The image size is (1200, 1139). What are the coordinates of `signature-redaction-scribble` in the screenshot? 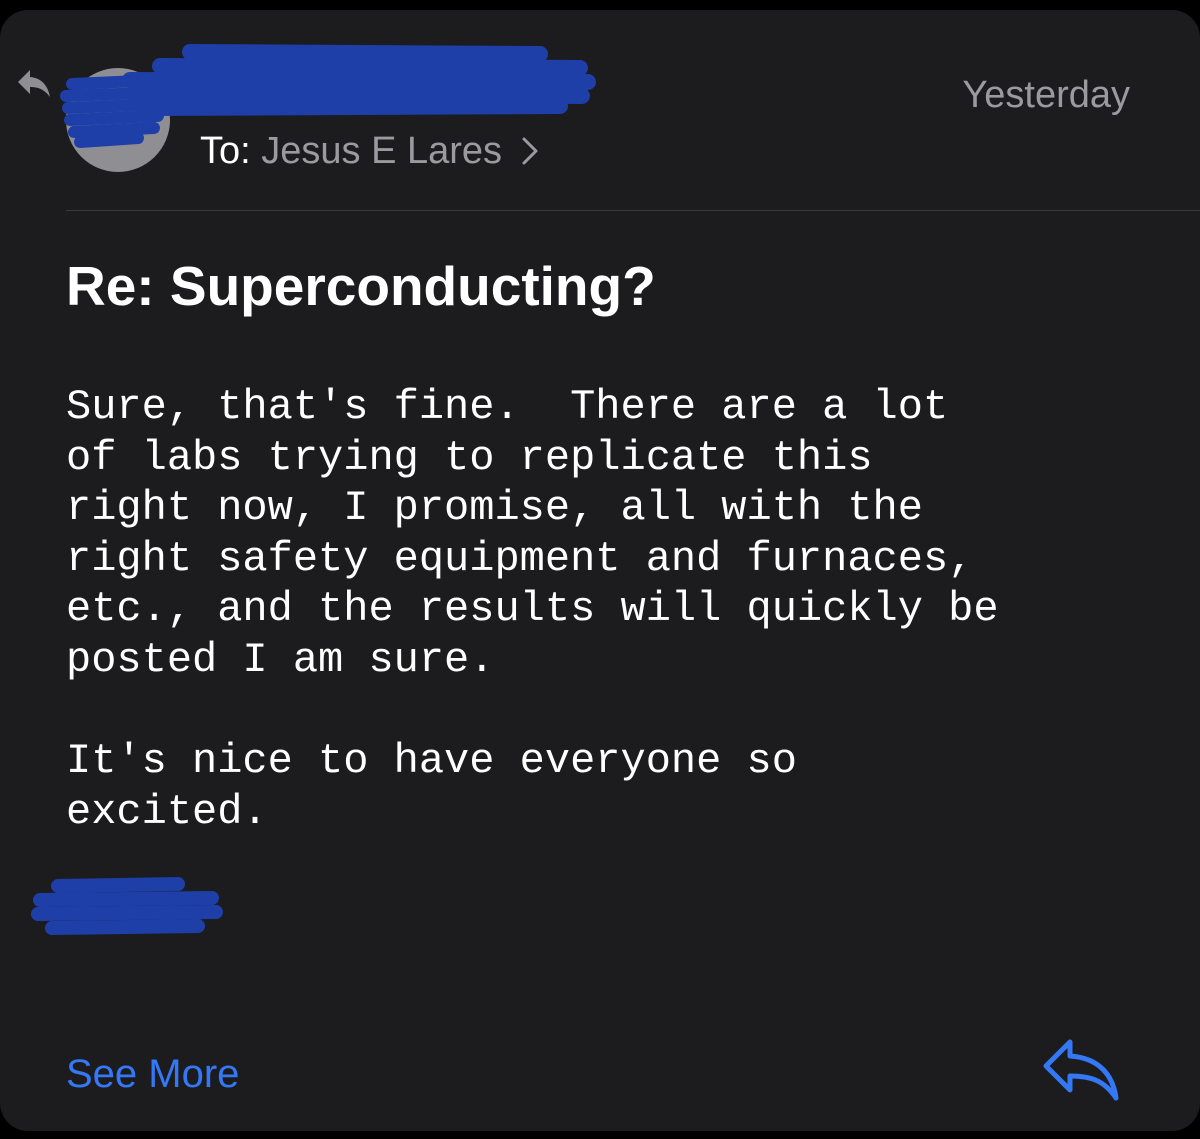 It's located at (127, 906).